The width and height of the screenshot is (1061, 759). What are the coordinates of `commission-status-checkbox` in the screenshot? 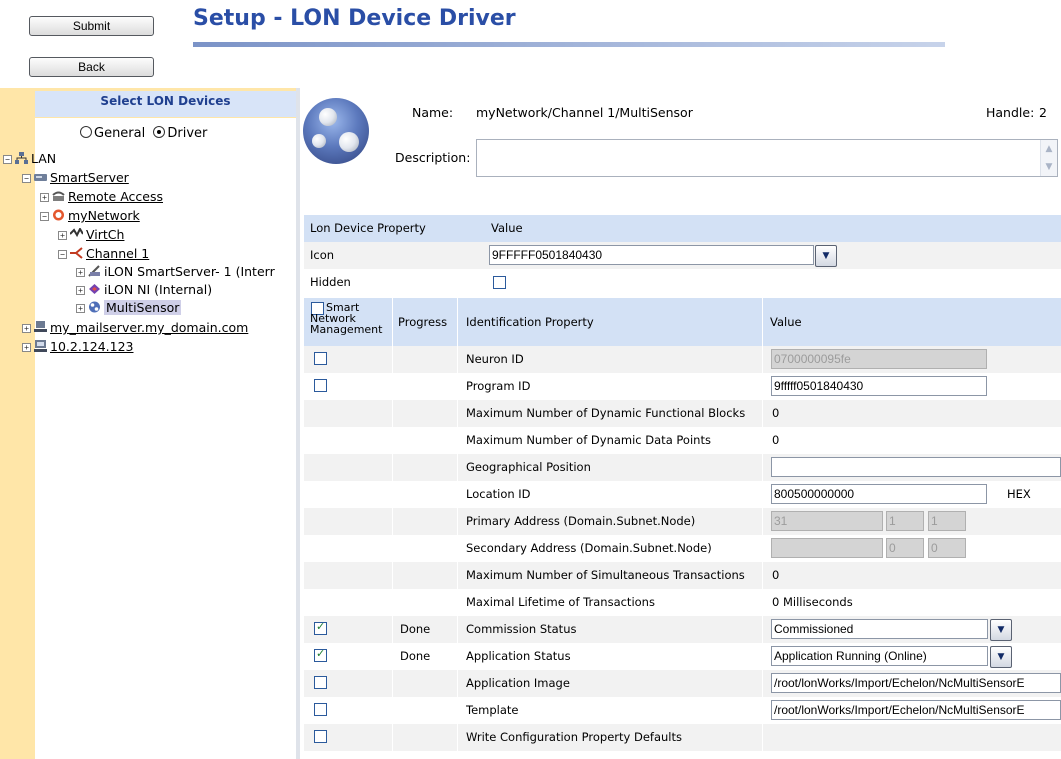 It's located at (320, 627).